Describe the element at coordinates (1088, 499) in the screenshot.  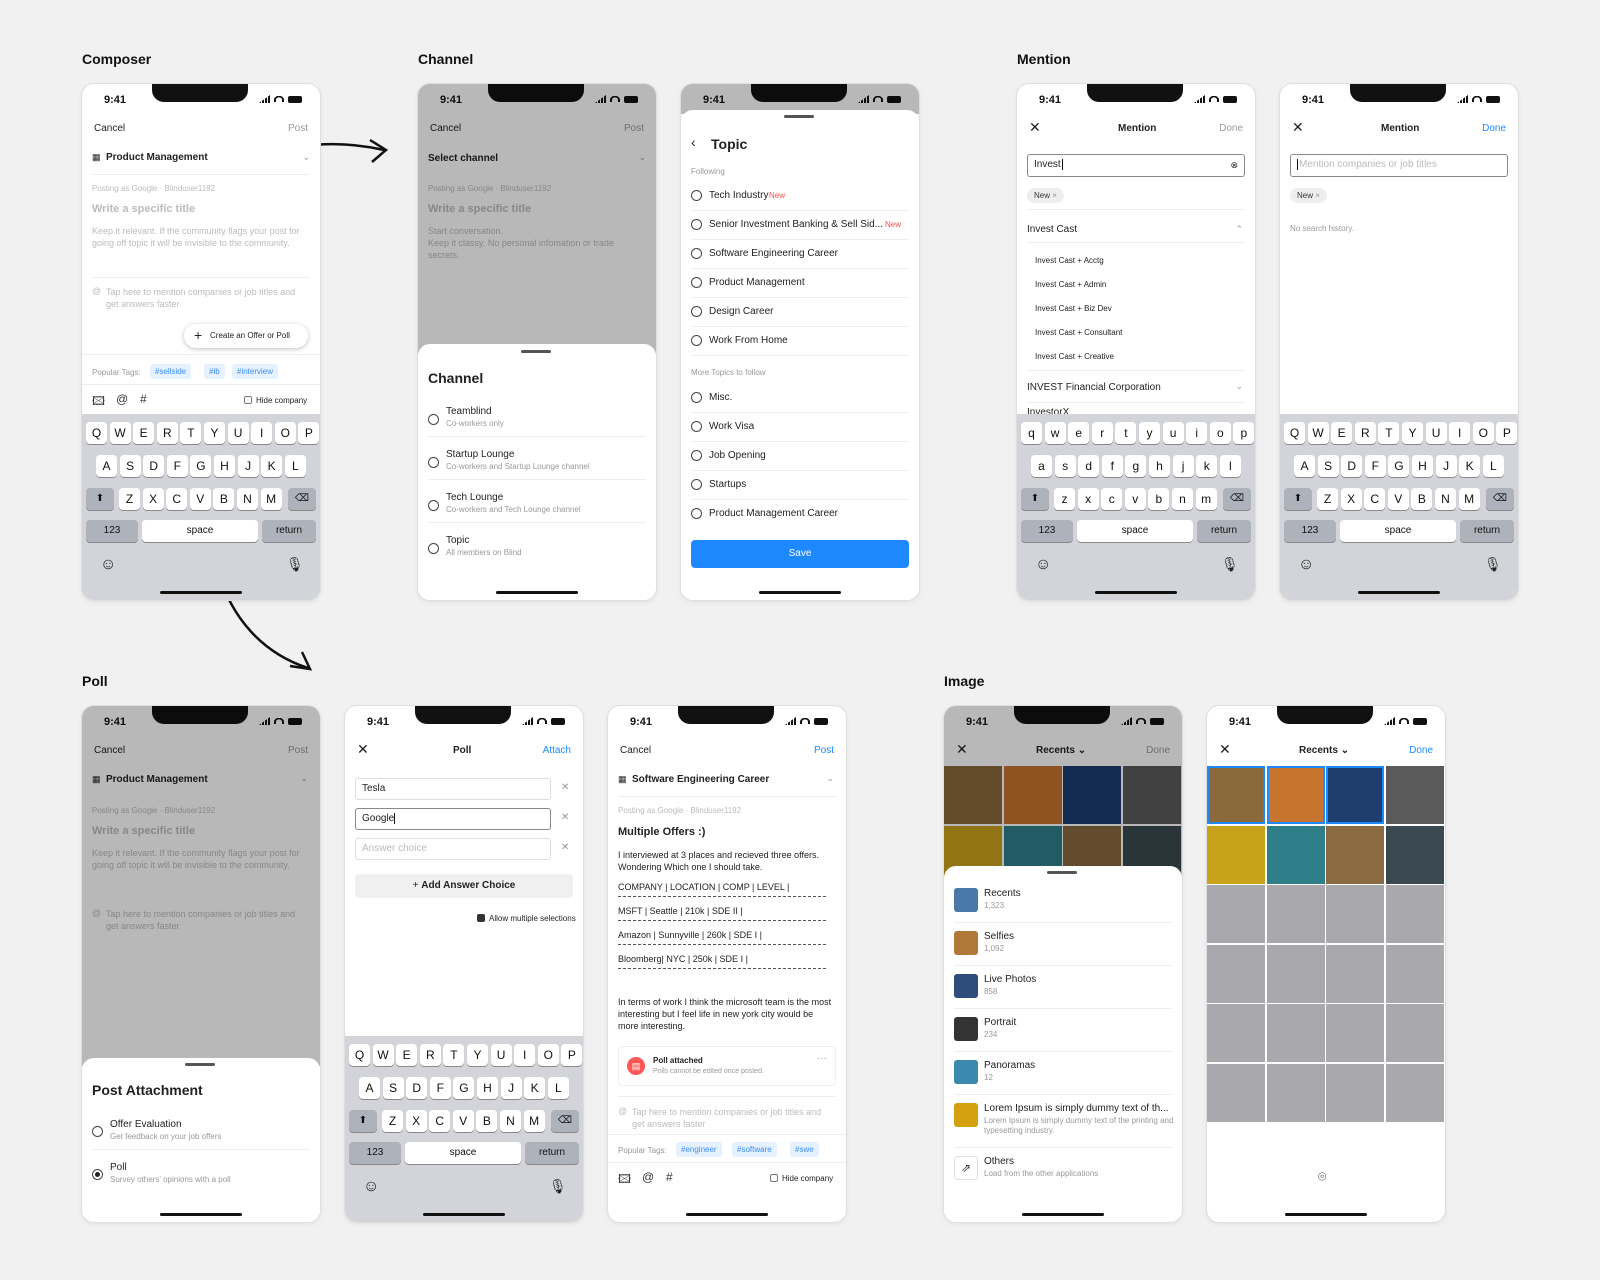
I see `key: x` at that location.